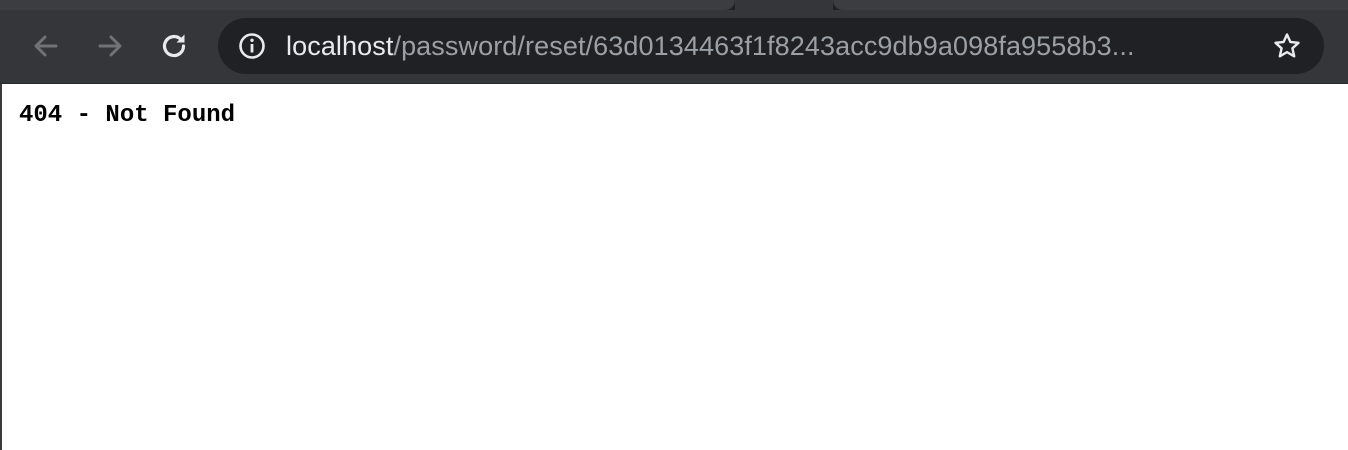 Image resolution: width=1348 pixels, height=450 pixels. I want to click on forward-arrow-icon, so click(110, 46).